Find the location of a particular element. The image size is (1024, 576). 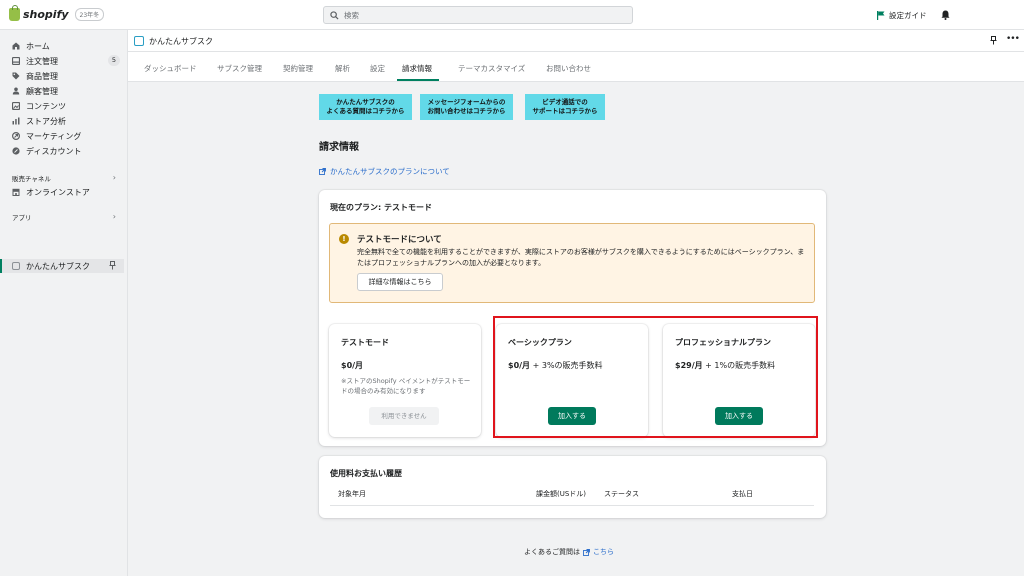

plan-info-link-label: かんたんサブスクのプランについて is located at coordinates (390, 171).